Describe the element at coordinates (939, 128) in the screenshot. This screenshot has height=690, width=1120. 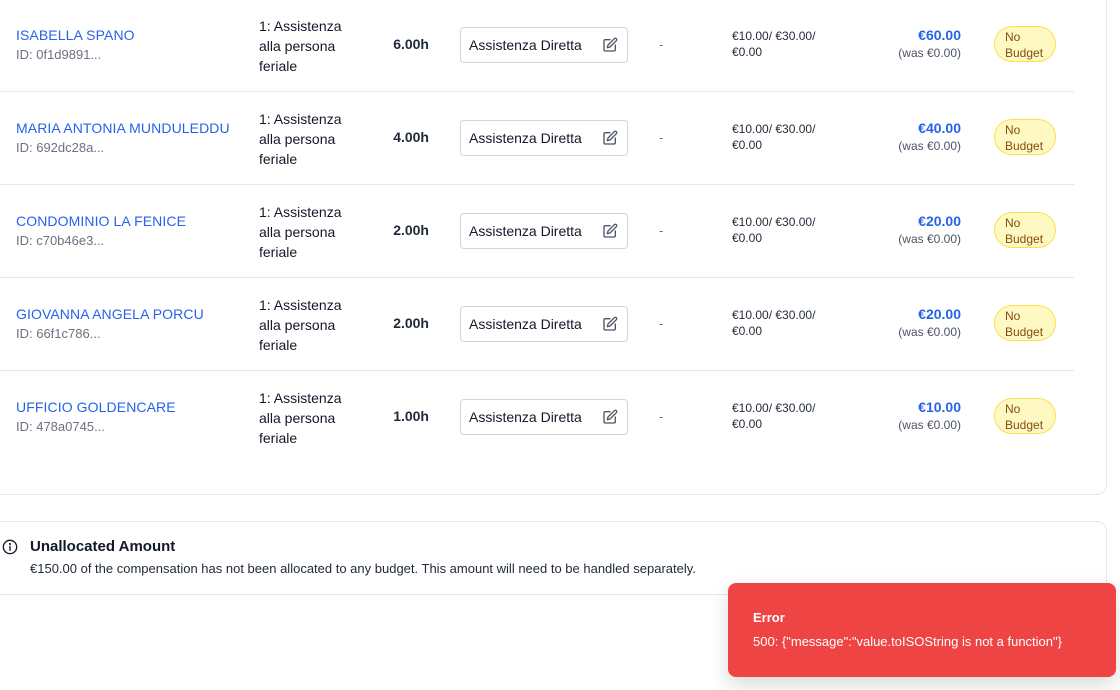
I see `amount-value: €40.00` at that location.